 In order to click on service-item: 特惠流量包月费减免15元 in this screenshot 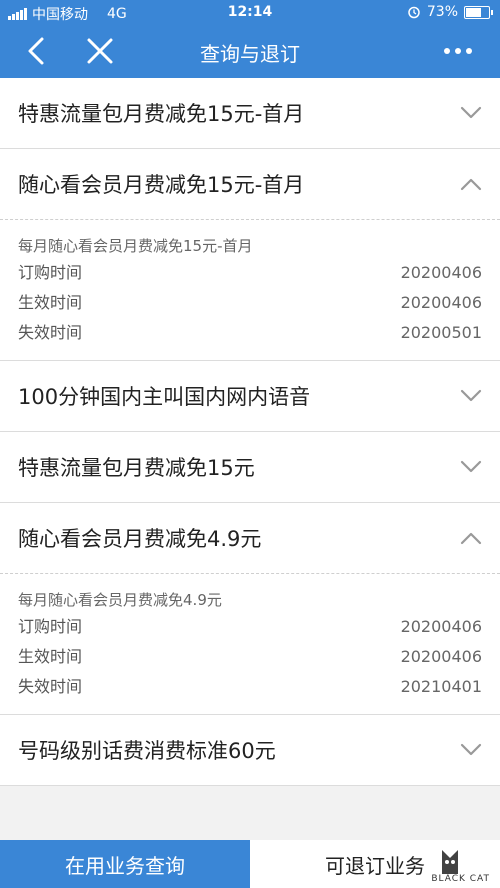, I will do `click(250, 467)`.